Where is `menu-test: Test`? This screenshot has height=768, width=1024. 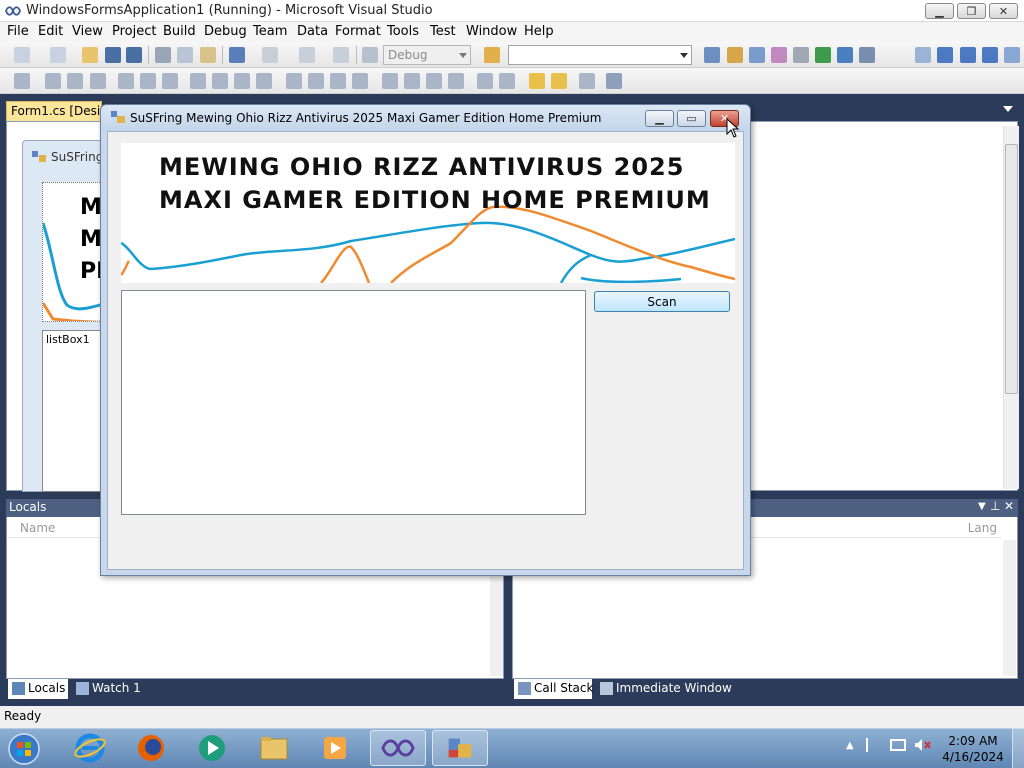 menu-test: Test is located at coordinates (443, 31).